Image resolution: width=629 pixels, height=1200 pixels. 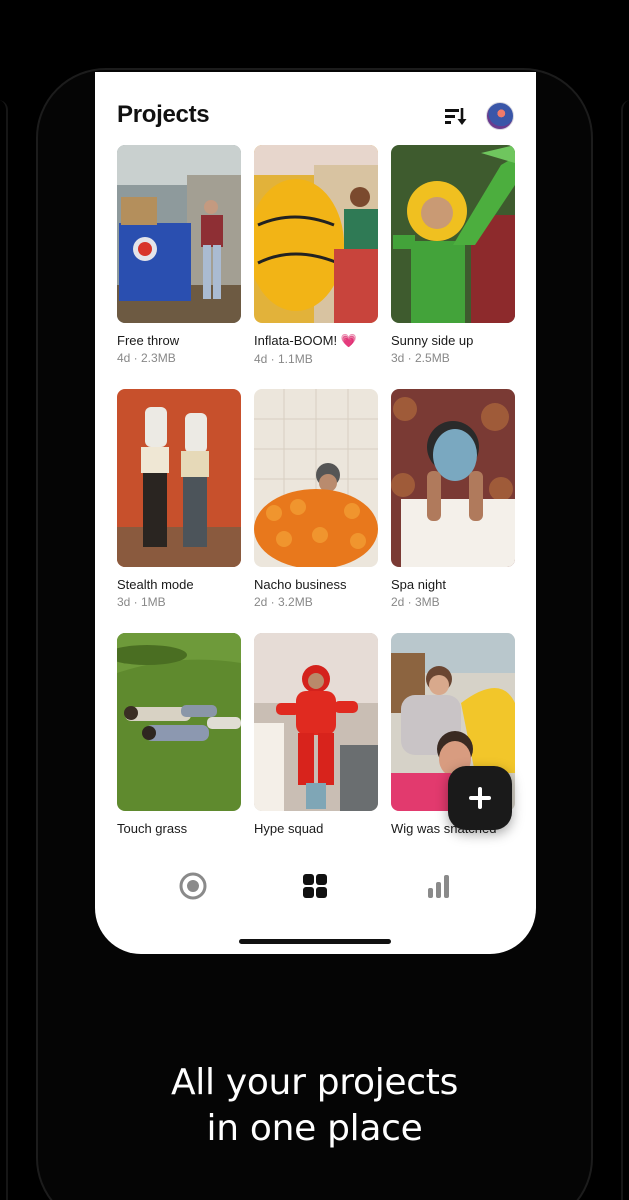 I want to click on project-title: Free throw, so click(x=148, y=340).